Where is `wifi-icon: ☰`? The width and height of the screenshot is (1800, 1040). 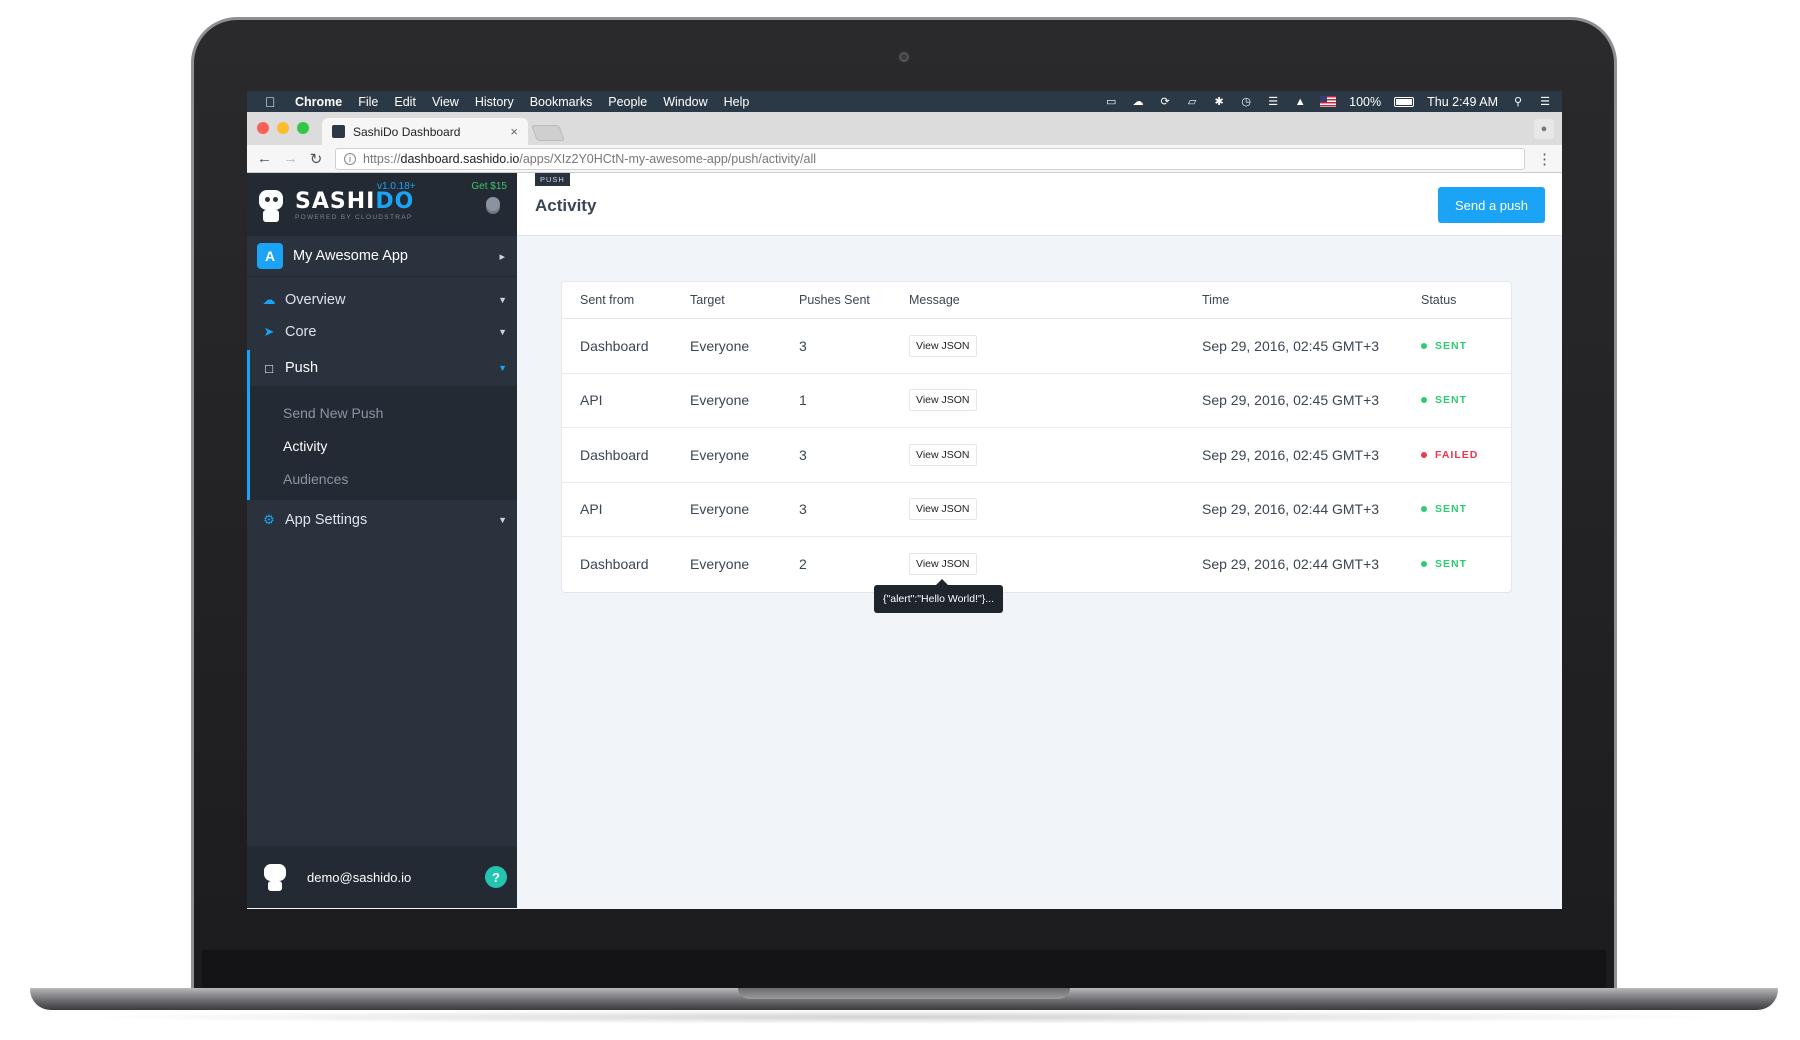 wifi-icon: ☰ is located at coordinates (1273, 102).